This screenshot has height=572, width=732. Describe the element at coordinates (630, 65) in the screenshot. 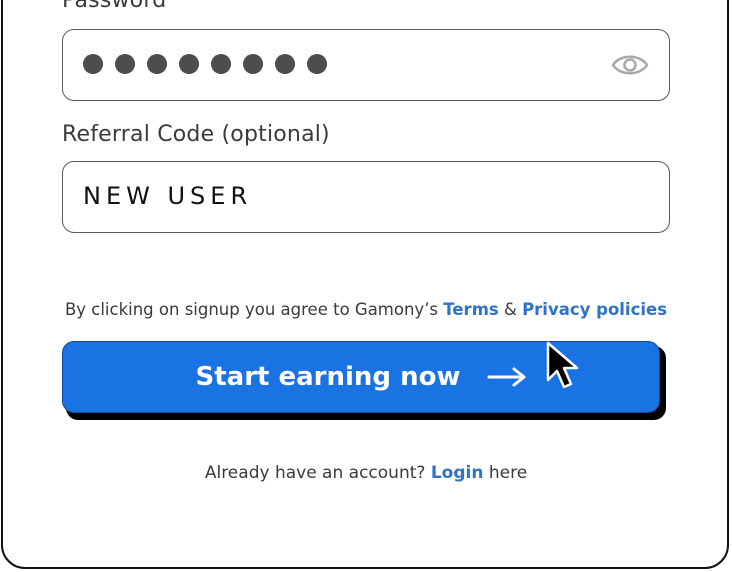

I see `eye-icon` at that location.